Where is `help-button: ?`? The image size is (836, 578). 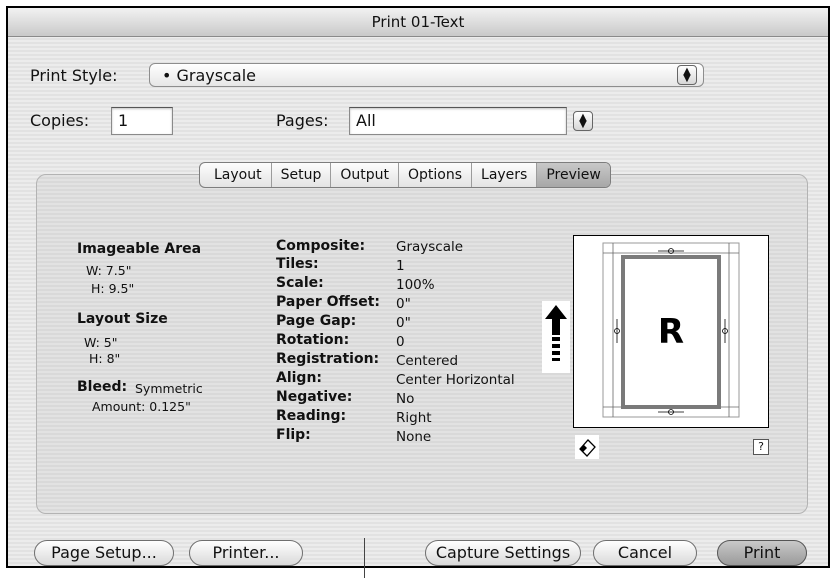 help-button: ? is located at coordinates (761, 447).